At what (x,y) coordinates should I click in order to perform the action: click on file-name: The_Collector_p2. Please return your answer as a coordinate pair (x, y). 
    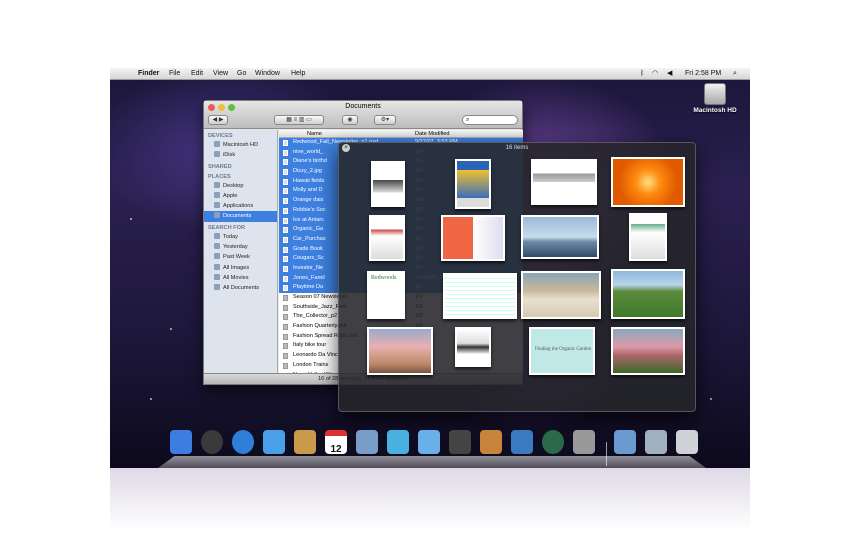
    Looking at the image, I should click on (315, 316).